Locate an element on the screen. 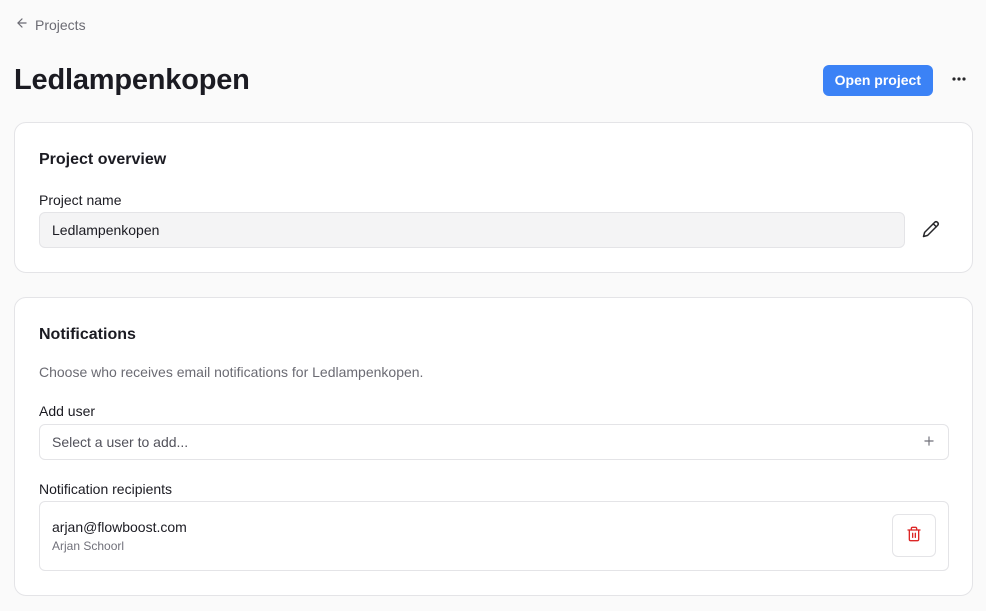 The image size is (986, 611). page-header: Ledlampenkopen Open project is located at coordinates (493, 80).